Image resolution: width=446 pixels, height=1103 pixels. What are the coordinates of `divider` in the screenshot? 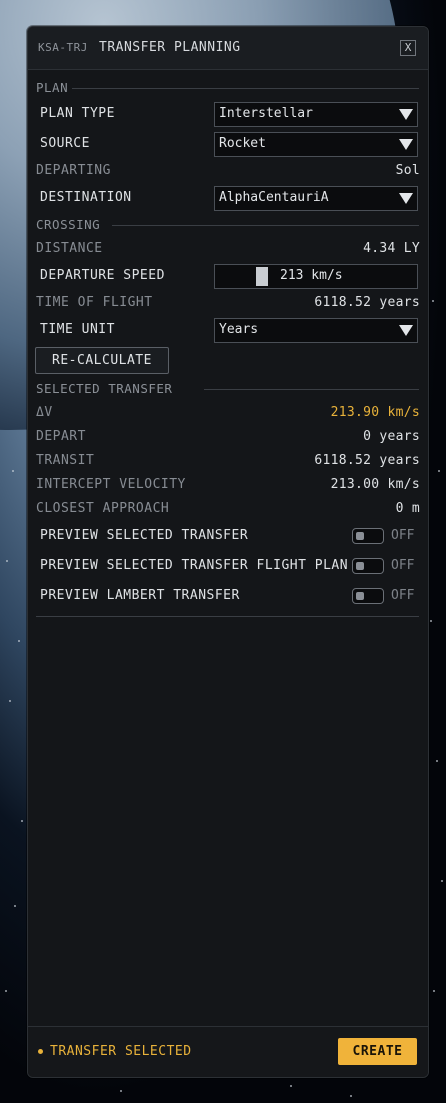 It's located at (227, 616).